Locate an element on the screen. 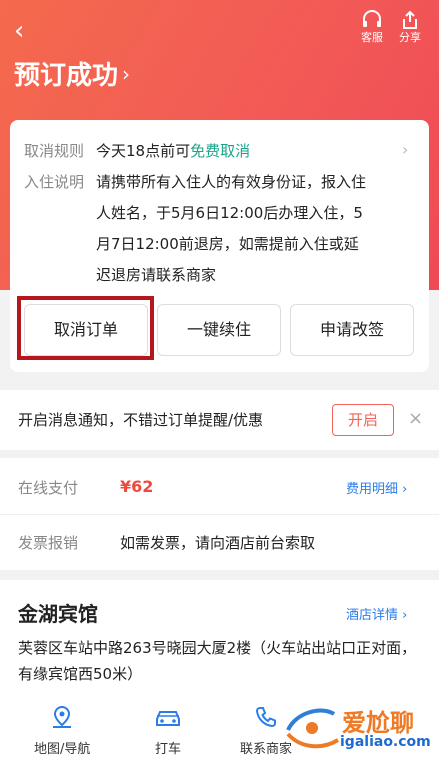 This screenshot has height=767, width=439. share-button: 分享 is located at coordinates (410, 27).